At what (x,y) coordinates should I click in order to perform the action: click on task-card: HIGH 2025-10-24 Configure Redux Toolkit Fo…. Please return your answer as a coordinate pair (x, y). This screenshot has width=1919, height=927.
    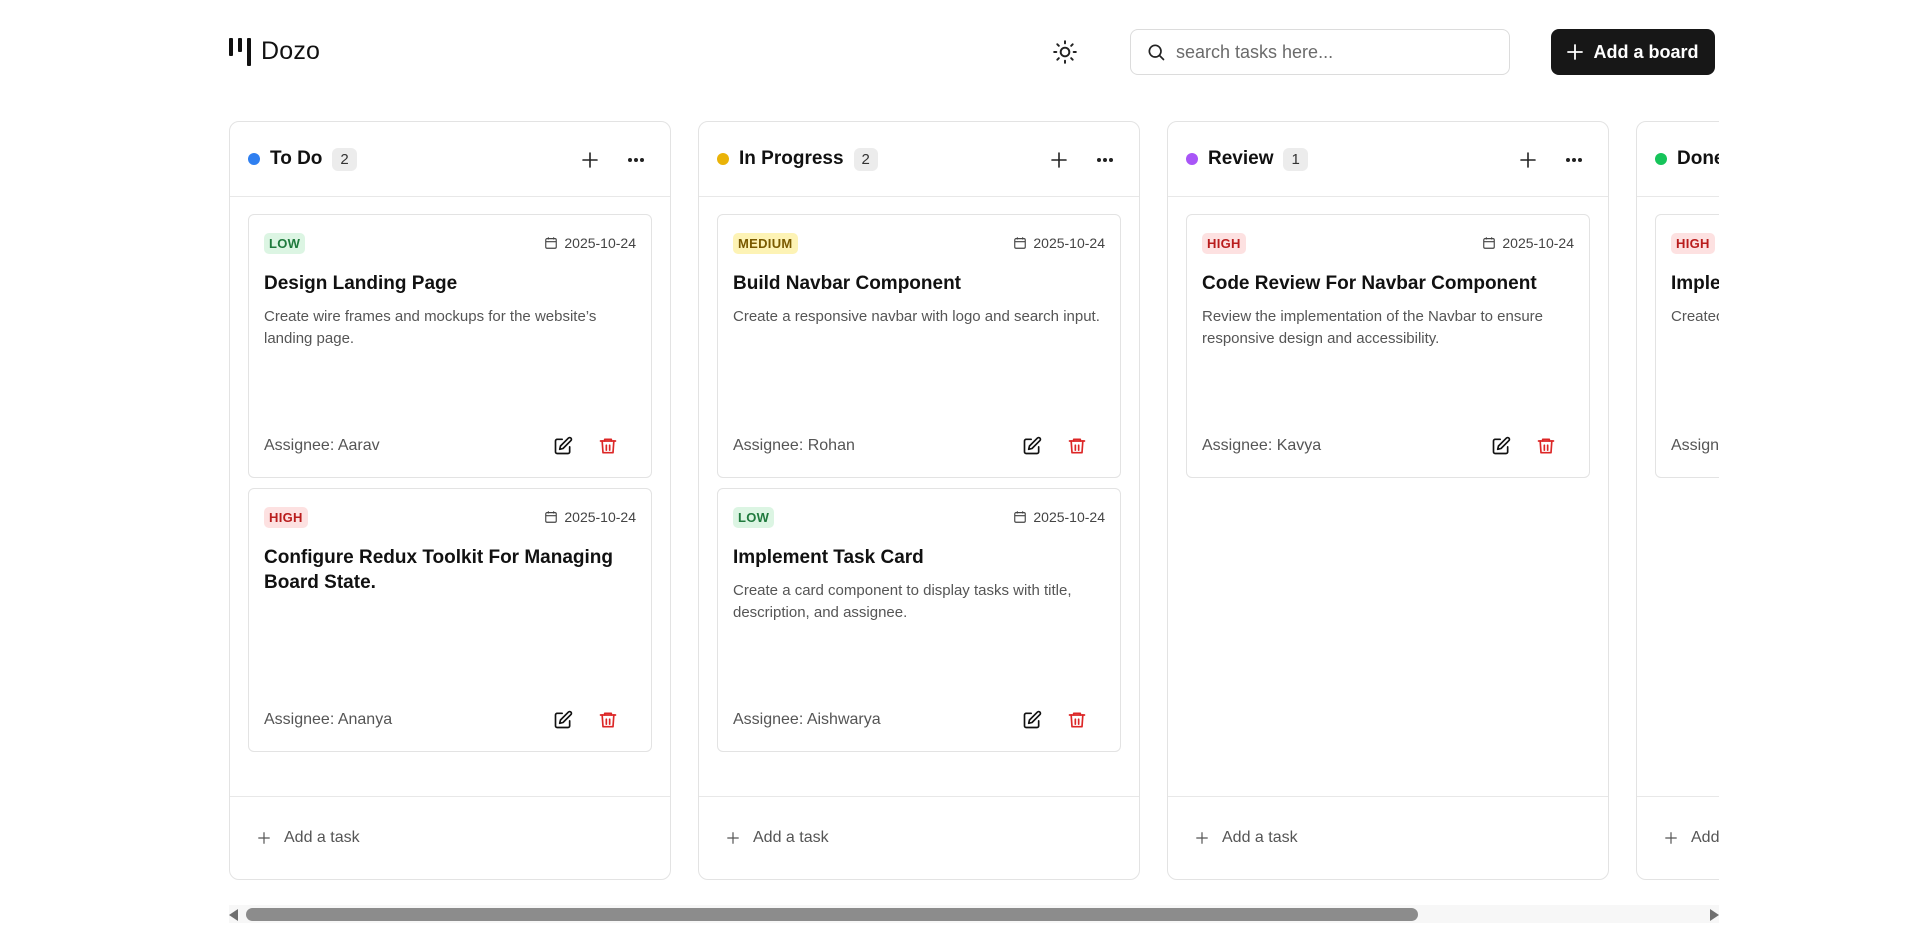
    Looking at the image, I should click on (450, 620).